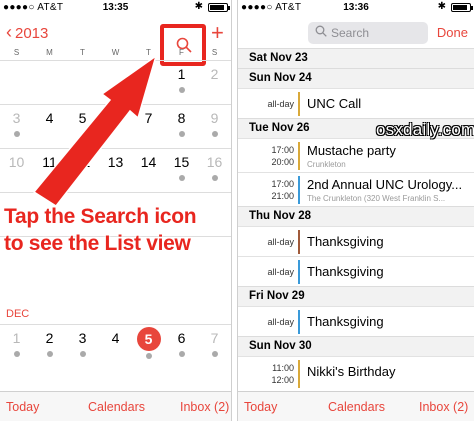 Image resolution: width=474 pixels, height=421 pixels. I want to click on day-number: 6, so click(115, 118).